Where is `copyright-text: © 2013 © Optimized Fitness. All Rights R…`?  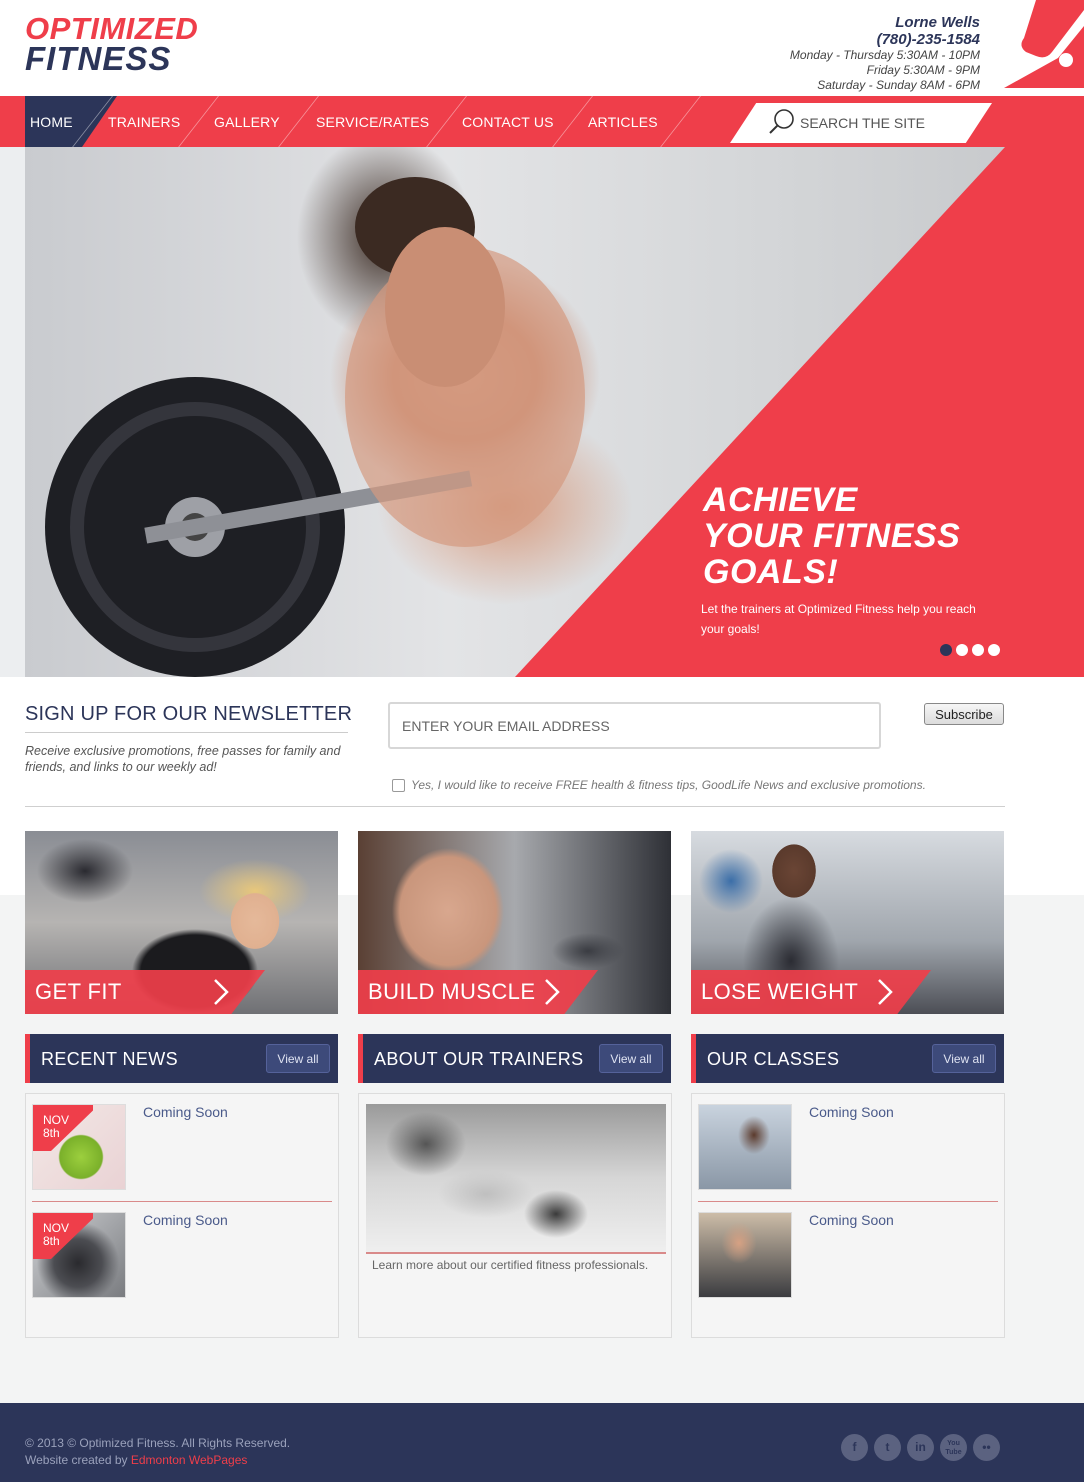
copyright-text: © 2013 © Optimized Fitness. All Rights R… is located at coordinates (158, 1443).